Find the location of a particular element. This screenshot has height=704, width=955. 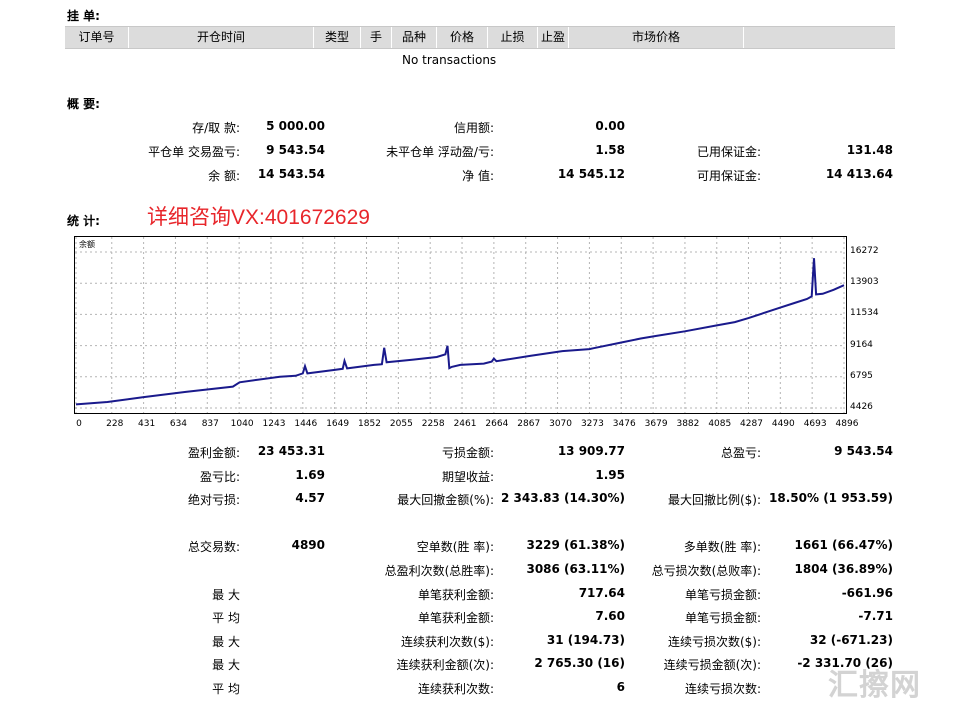

x-tick-label: 3882 is located at coordinates (688, 424).